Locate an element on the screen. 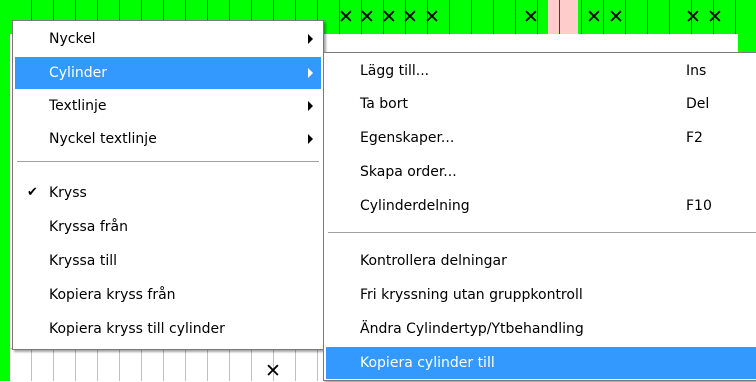 Image resolution: width=756 pixels, height=382 pixels. menu-item-kopiera-kryss-till-cylinder: Kopiera kryss till cylinder is located at coordinates (168, 329).